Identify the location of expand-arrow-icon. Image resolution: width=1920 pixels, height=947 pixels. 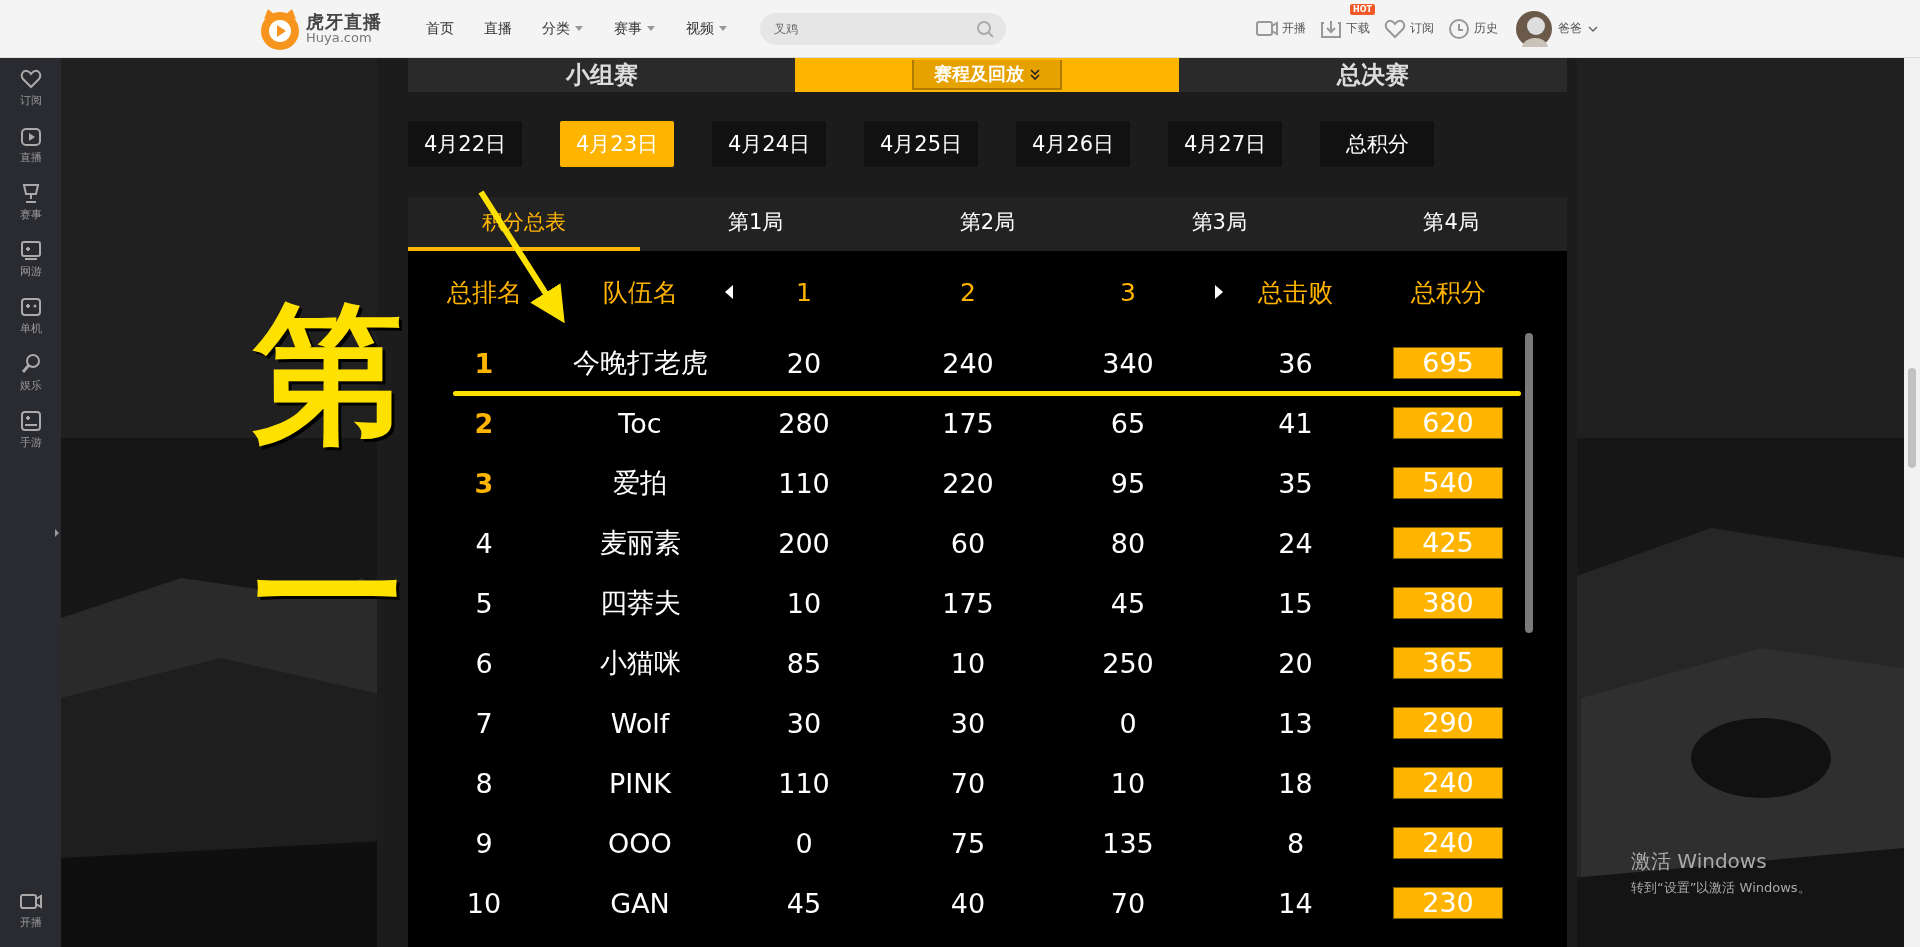
(57, 533).